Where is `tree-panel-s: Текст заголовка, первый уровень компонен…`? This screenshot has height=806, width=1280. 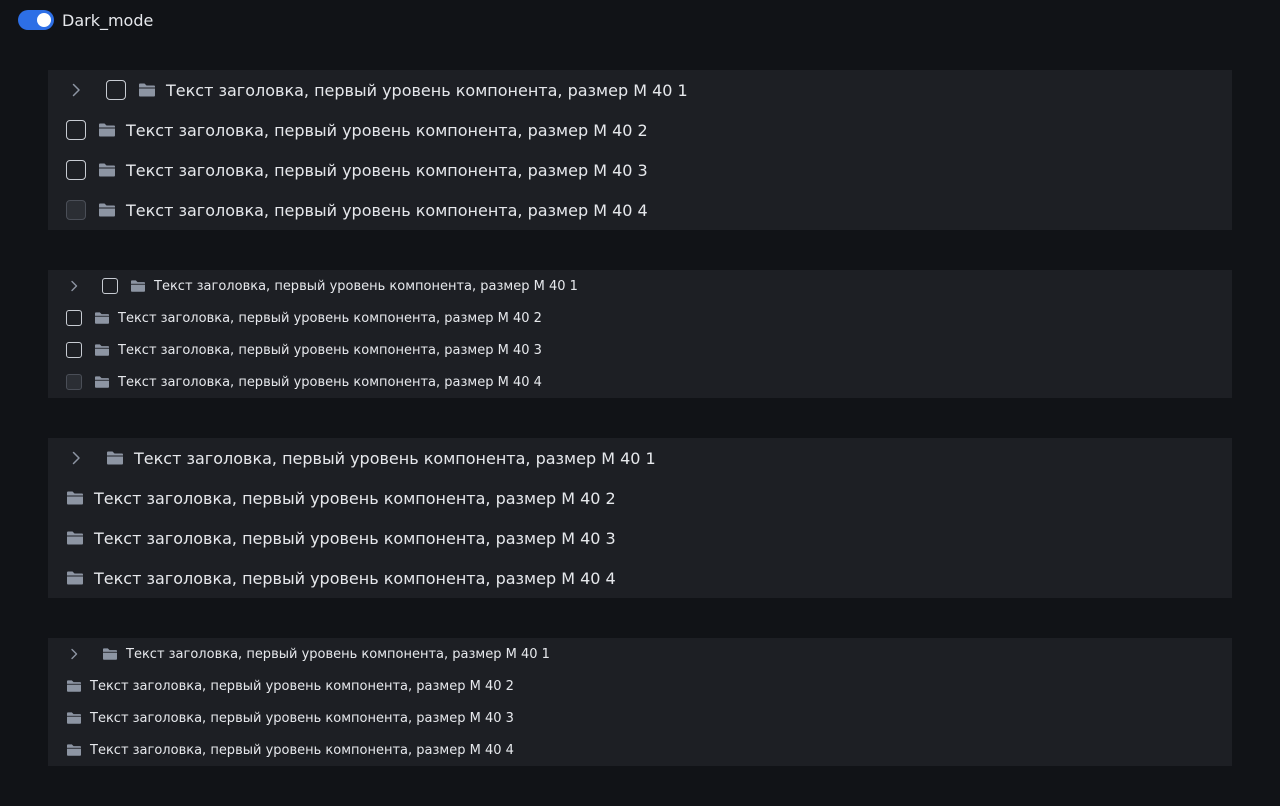
tree-panel-s: Текст заголовка, первый уровень компонен… is located at coordinates (640, 702).